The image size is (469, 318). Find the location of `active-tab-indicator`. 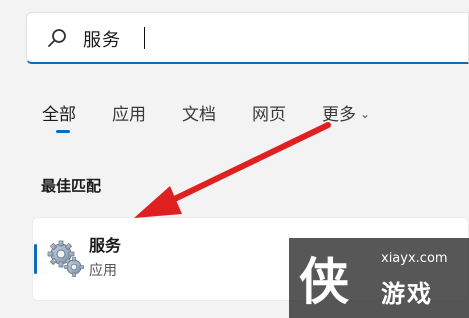

active-tab-indicator is located at coordinates (63, 131).